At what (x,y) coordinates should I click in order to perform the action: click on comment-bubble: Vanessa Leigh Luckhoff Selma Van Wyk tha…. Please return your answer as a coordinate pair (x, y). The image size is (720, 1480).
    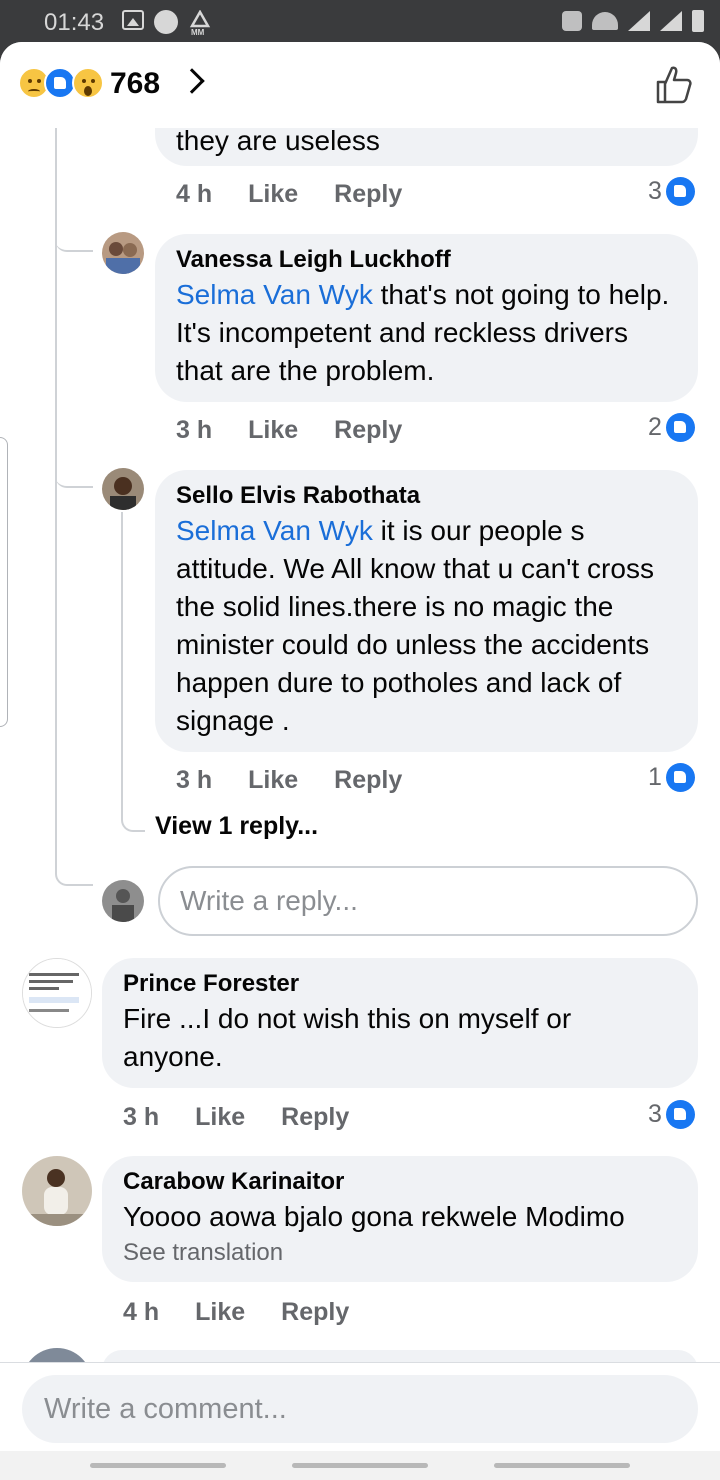
    Looking at the image, I should click on (426, 318).